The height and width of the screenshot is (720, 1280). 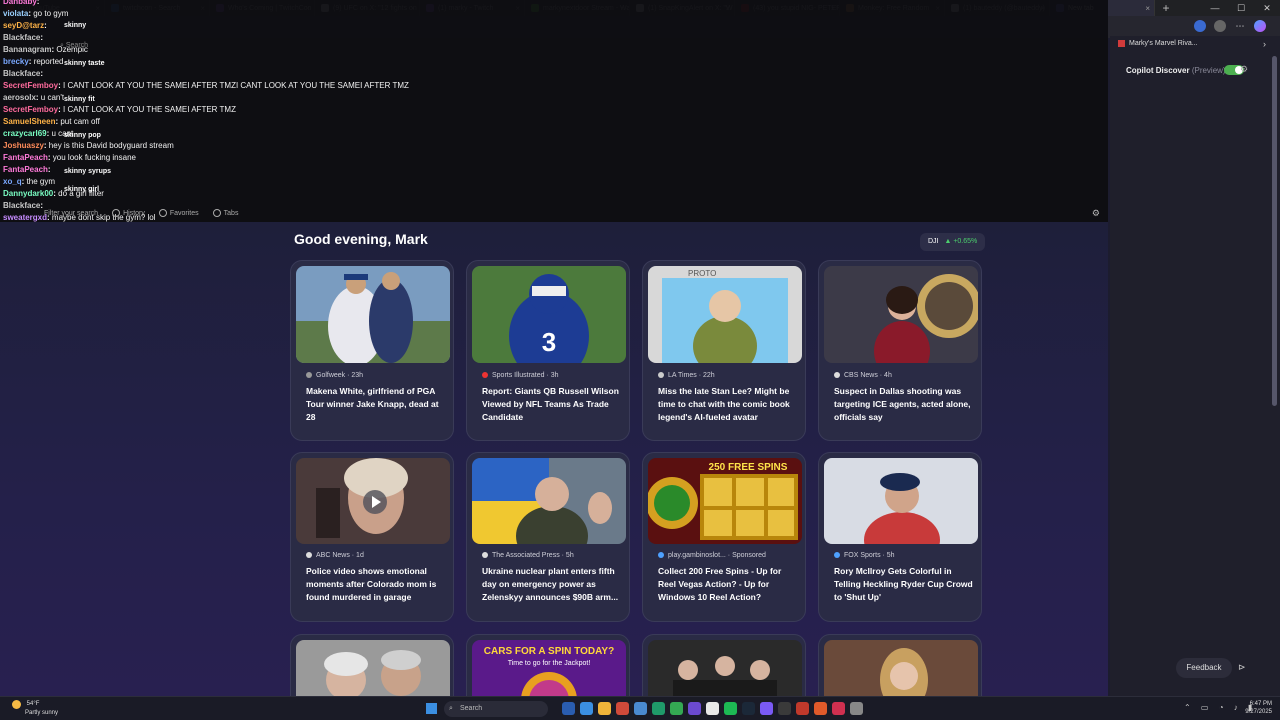 I want to click on preview-label: (Preview), so click(x=1208, y=70).